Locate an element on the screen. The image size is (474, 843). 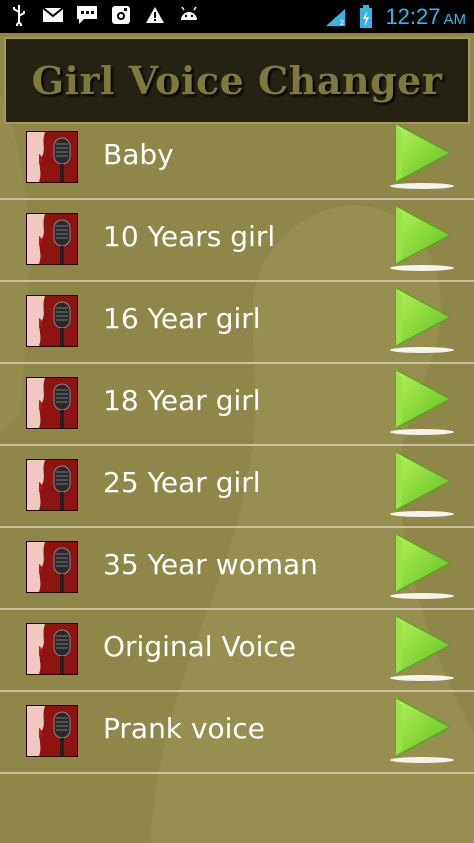
voice-row: Original Voice is located at coordinates (237, 651).